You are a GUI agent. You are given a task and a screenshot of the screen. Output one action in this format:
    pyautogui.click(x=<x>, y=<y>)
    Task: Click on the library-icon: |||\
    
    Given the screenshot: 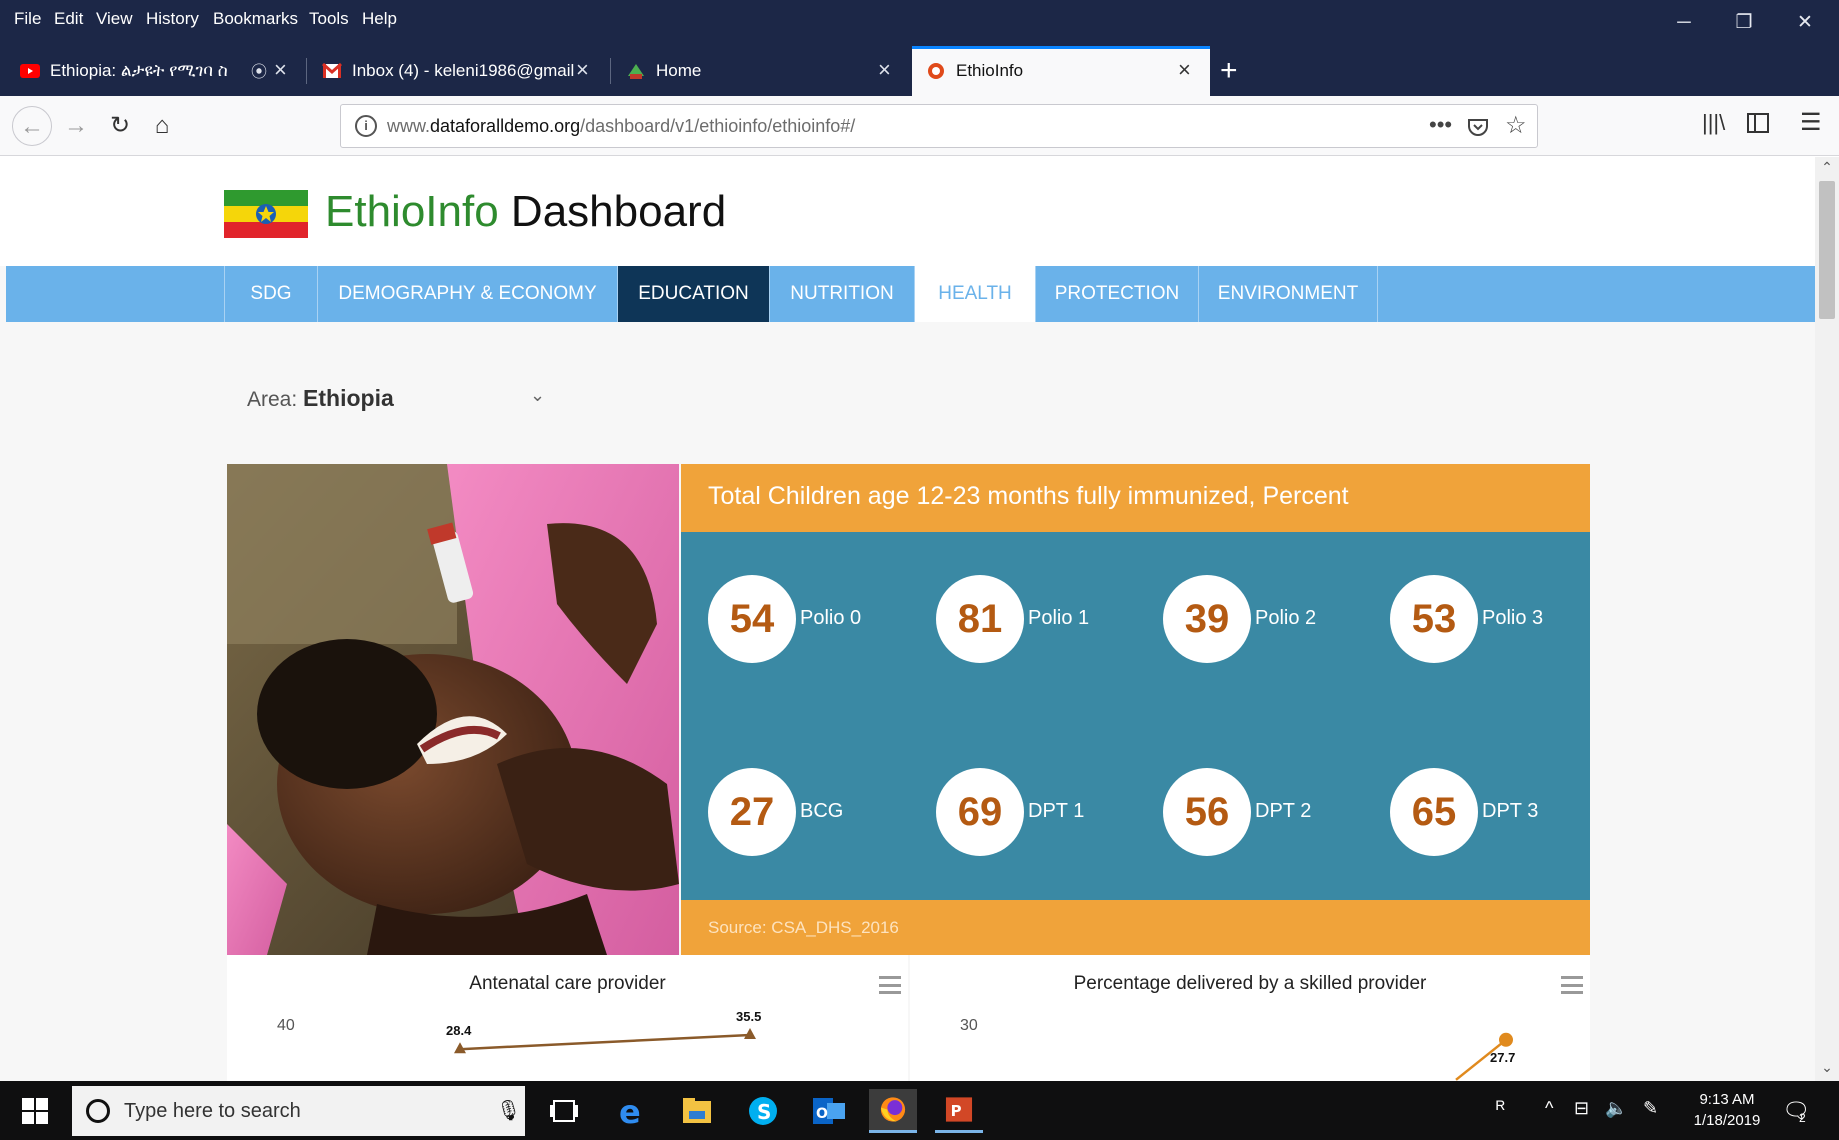 What is the action you would take?
    pyautogui.click(x=1713, y=123)
    